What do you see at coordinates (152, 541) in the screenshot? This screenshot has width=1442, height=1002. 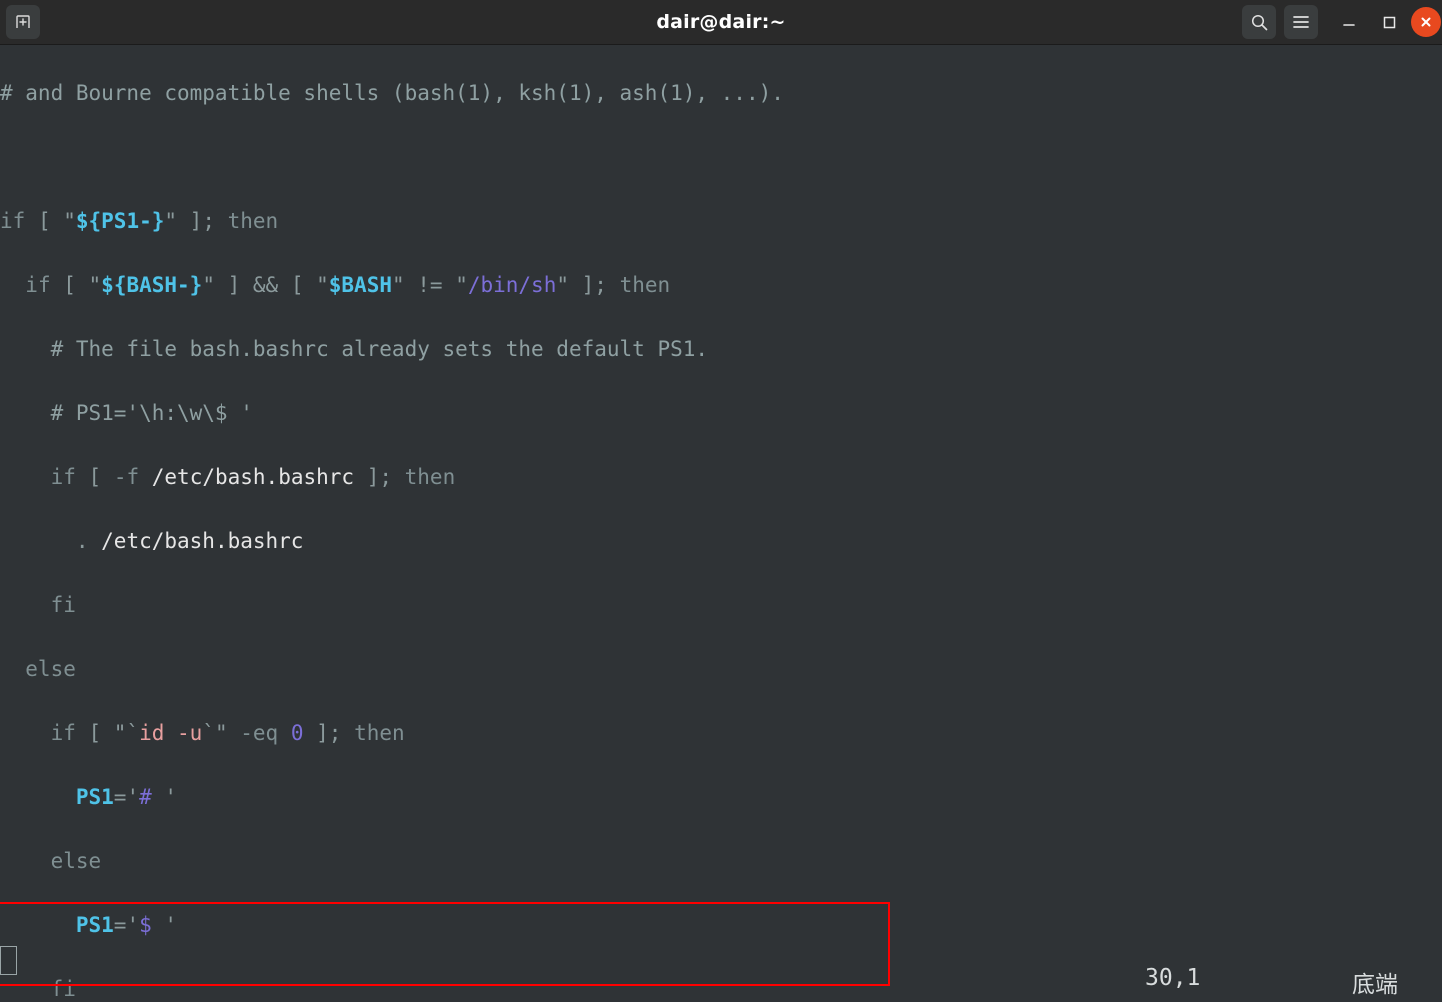 I see `code-line: . /etc/bash.bashrc` at bounding box center [152, 541].